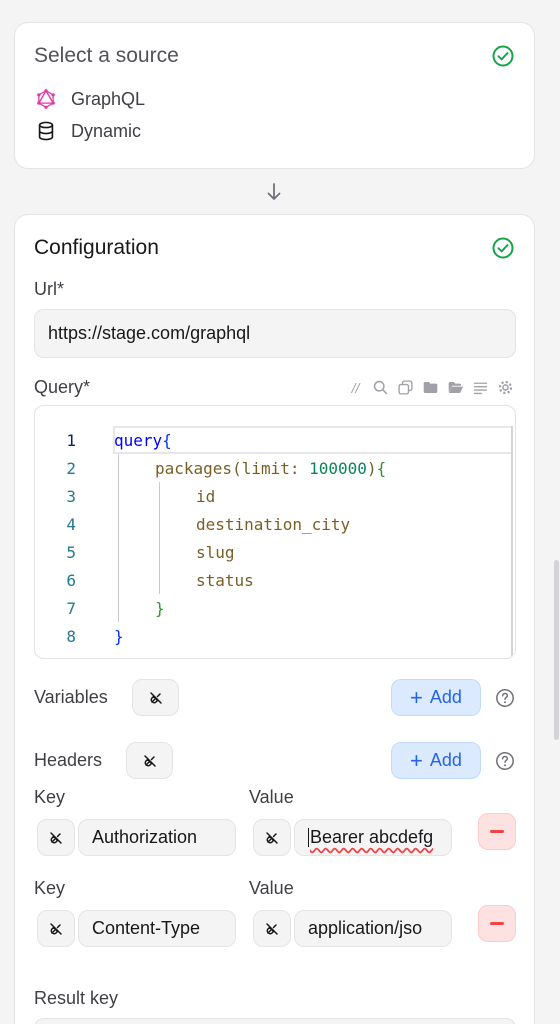 This screenshot has width=560, height=1024. I want to click on line-number: 3, so click(71, 496).